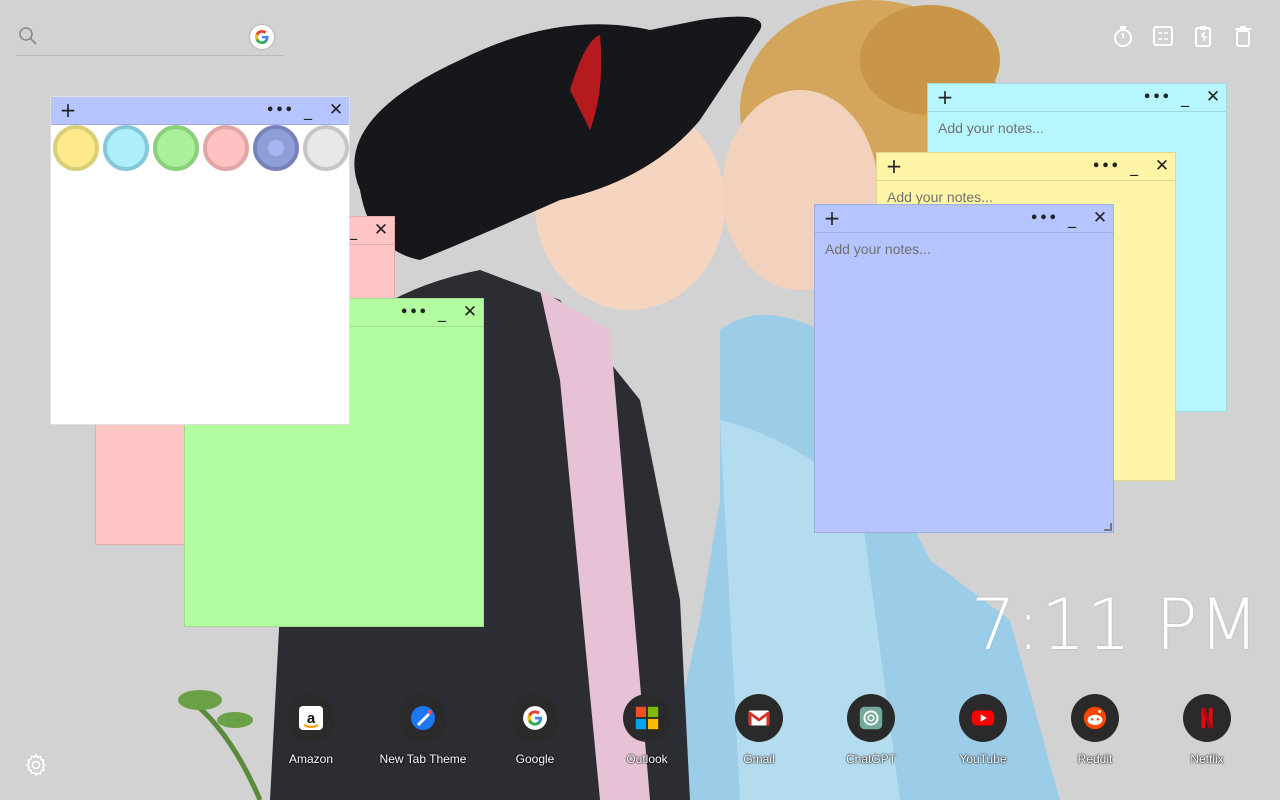 Image resolution: width=1280 pixels, height=800 pixels. I want to click on shortcut-amazon: a Amazon, so click(311, 730).